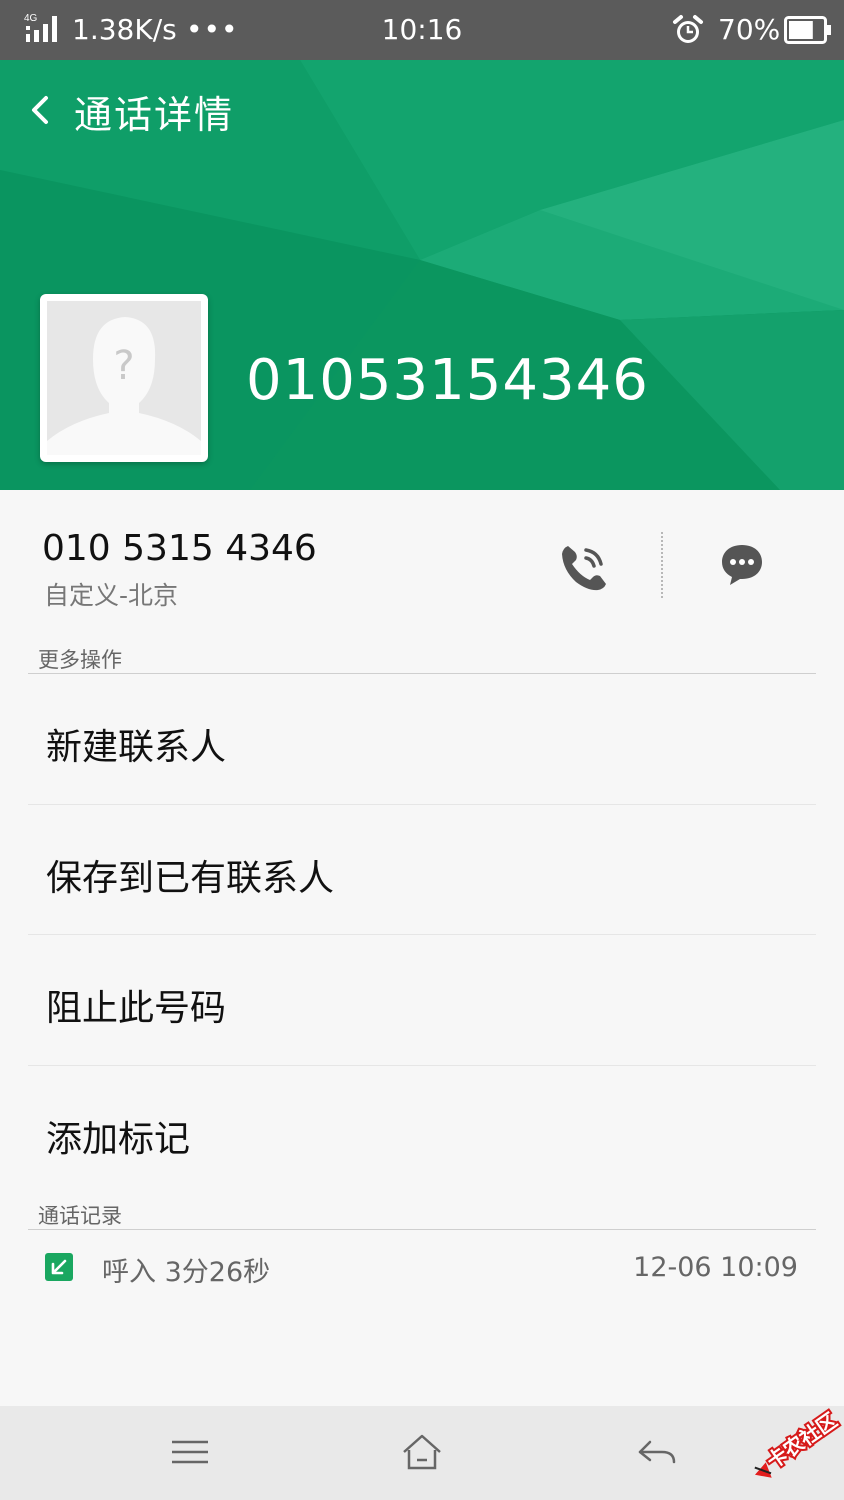  Describe the element at coordinates (422, 1229) in the screenshot. I see `section-divider` at that location.